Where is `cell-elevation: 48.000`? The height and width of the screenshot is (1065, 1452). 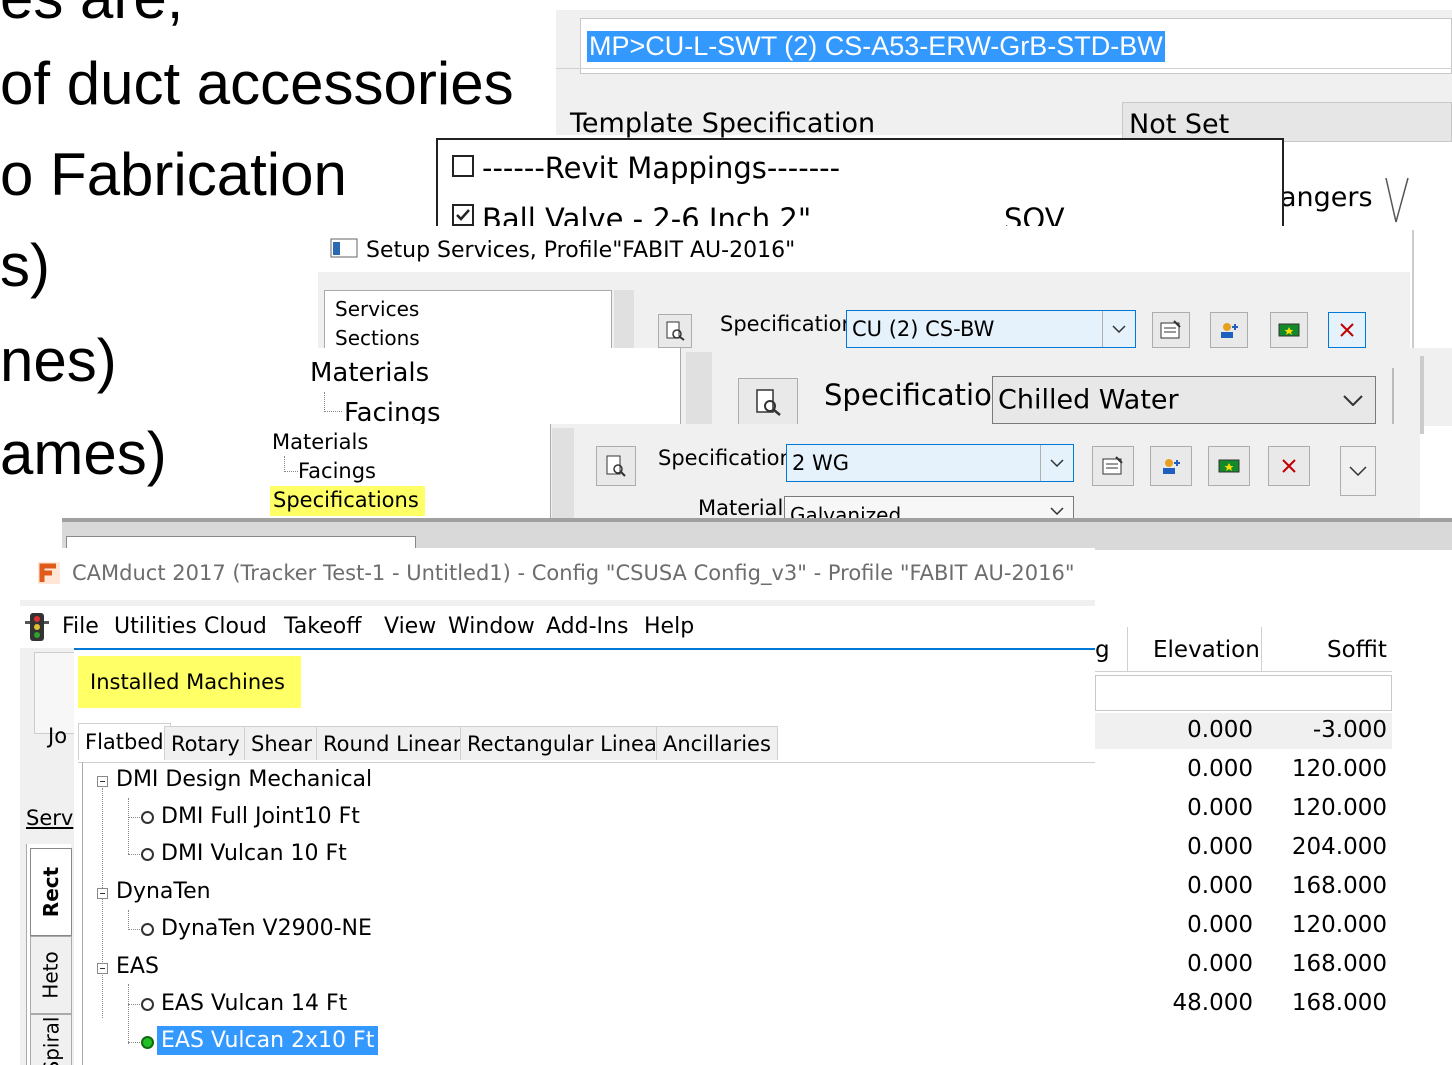 cell-elevation: 48.000 is located at coordinates (1212, 1003).